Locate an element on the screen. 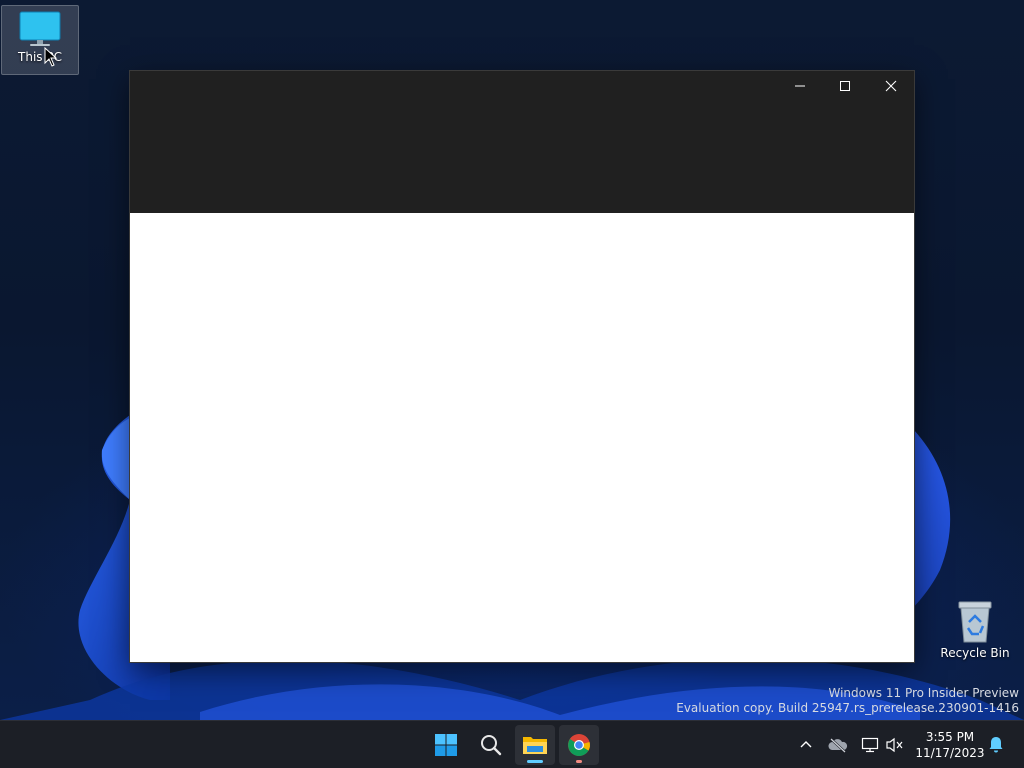 Image resolution: width=1024 pixels, height=768 pixels. onedrive-button is located at coordinates (838, 745).